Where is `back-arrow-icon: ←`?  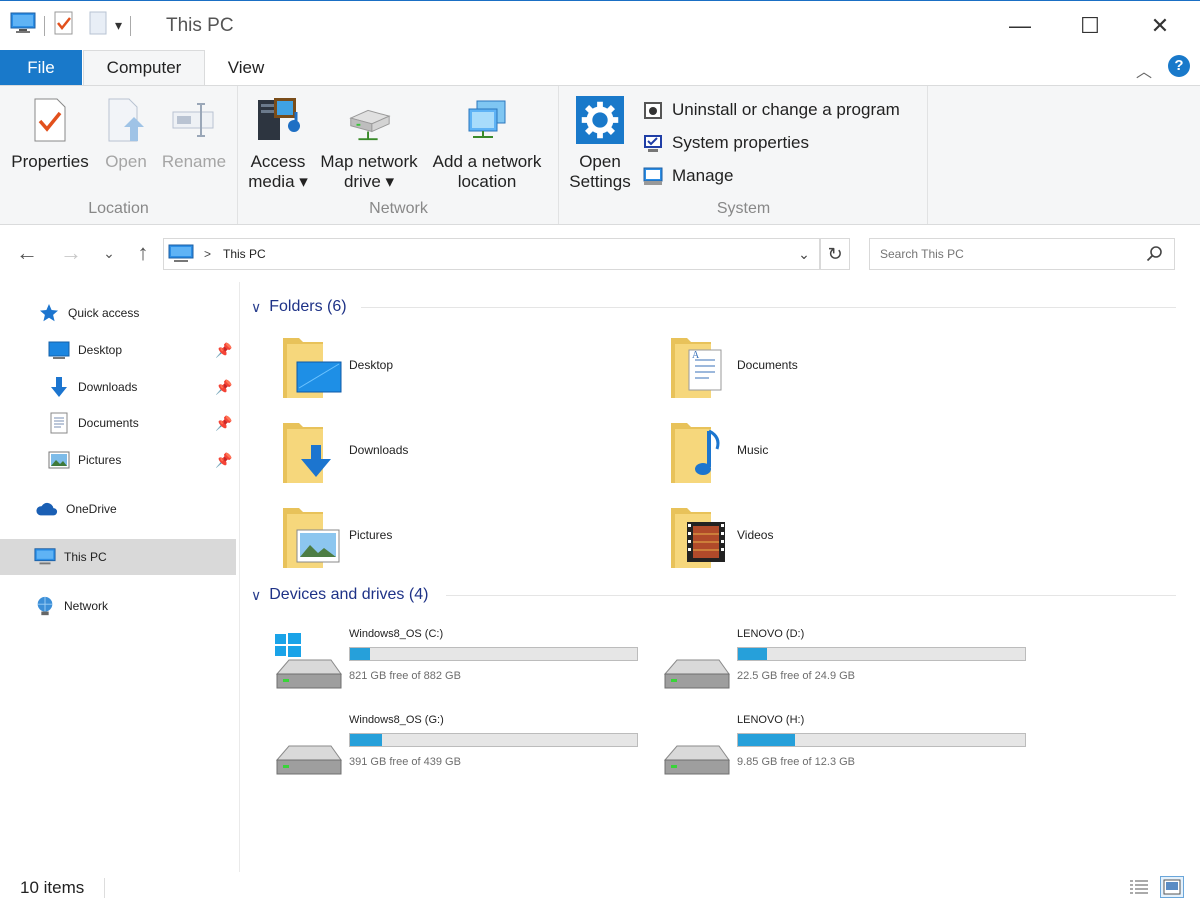 back-arrow-icon: ← is located at coordinates (27, 252).